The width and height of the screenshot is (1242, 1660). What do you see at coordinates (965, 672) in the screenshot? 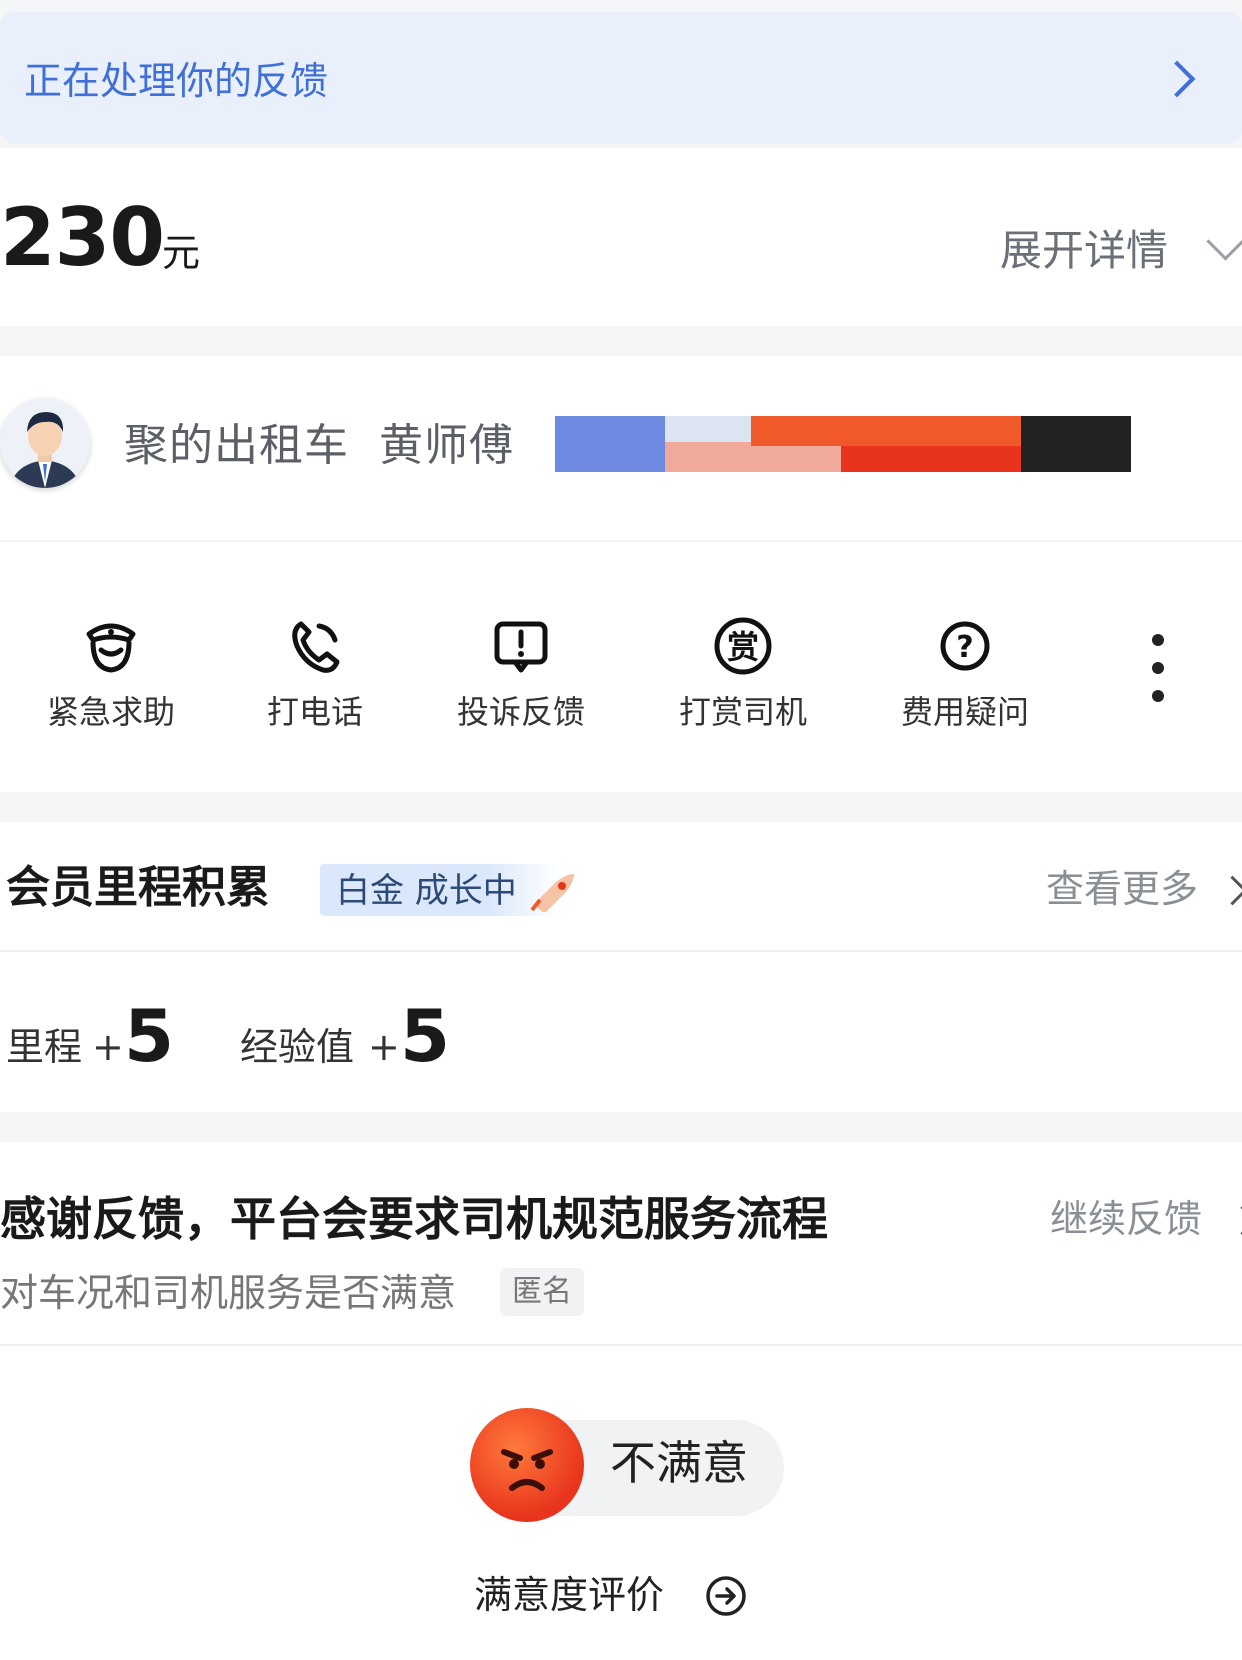
I see `fee-question-button: ? 费用疑问` at bounding box center [965, 672].